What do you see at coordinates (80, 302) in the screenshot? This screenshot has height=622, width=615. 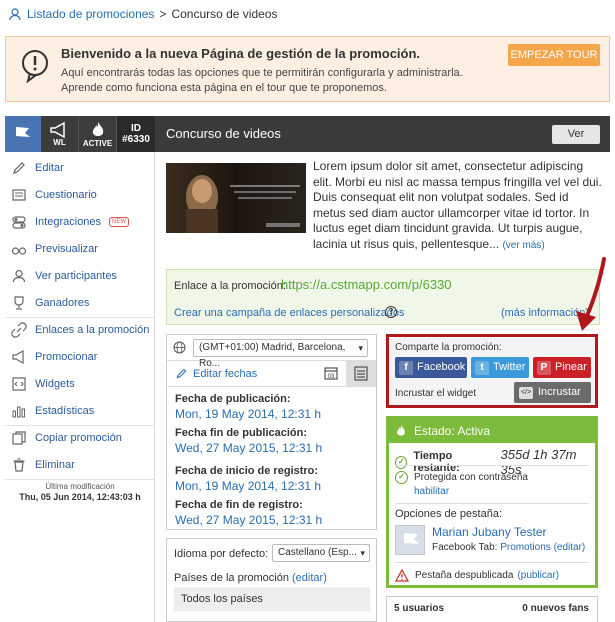 I see `sidebar-item-ganadores: Ganadores` at bounding box center [80, 302].